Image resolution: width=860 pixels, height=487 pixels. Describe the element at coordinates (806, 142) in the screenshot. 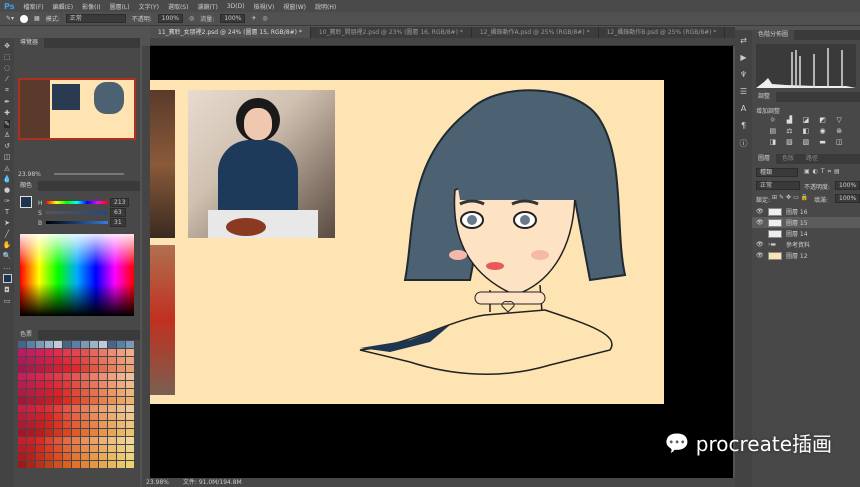

I see `threshold-icon: ▧` at that location.